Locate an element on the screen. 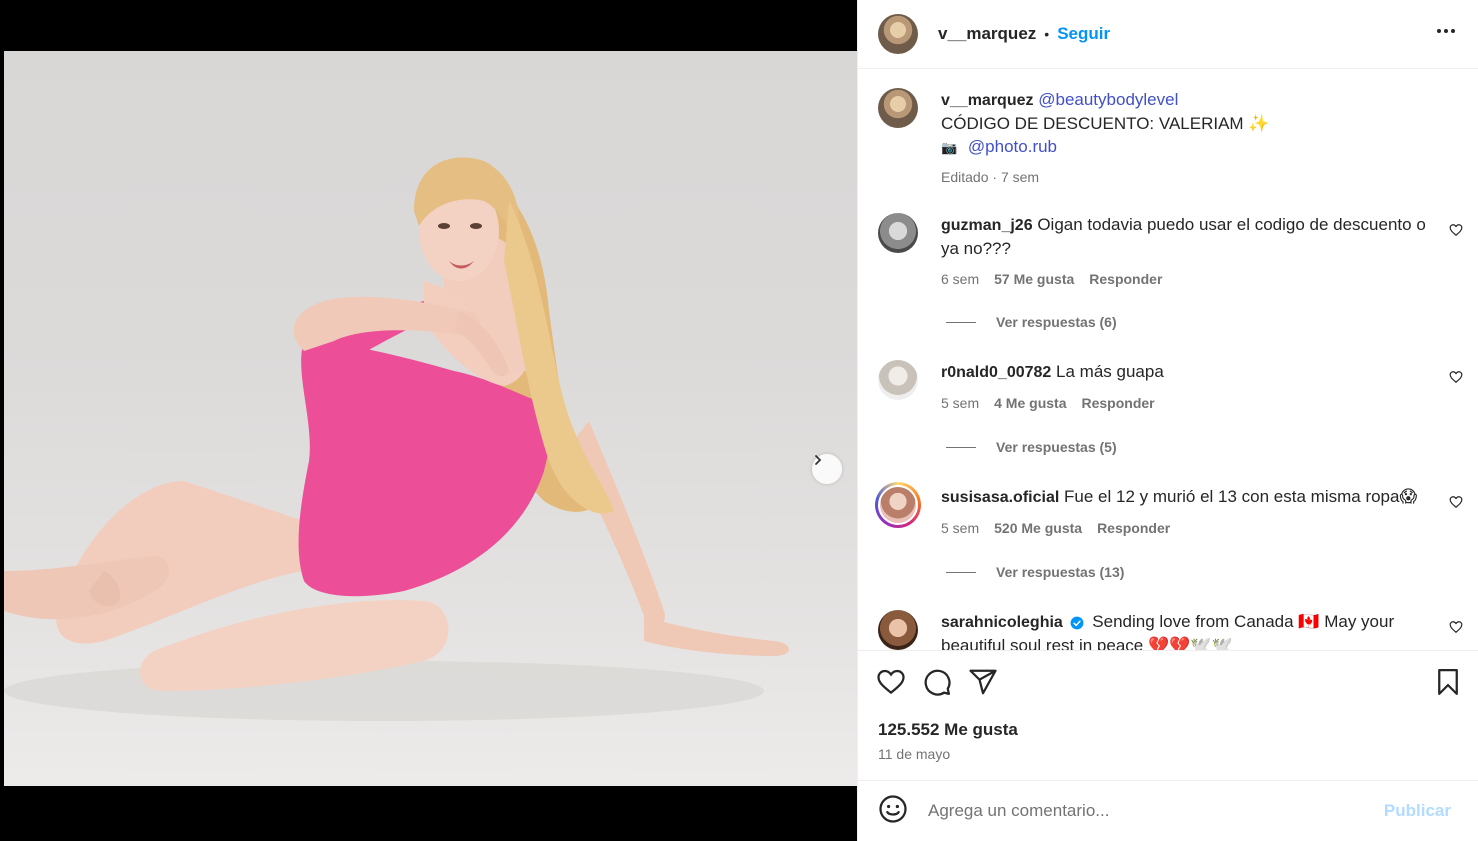  view-replies-label: Ver respuestas (6) is located at coordinates (1056, 322).